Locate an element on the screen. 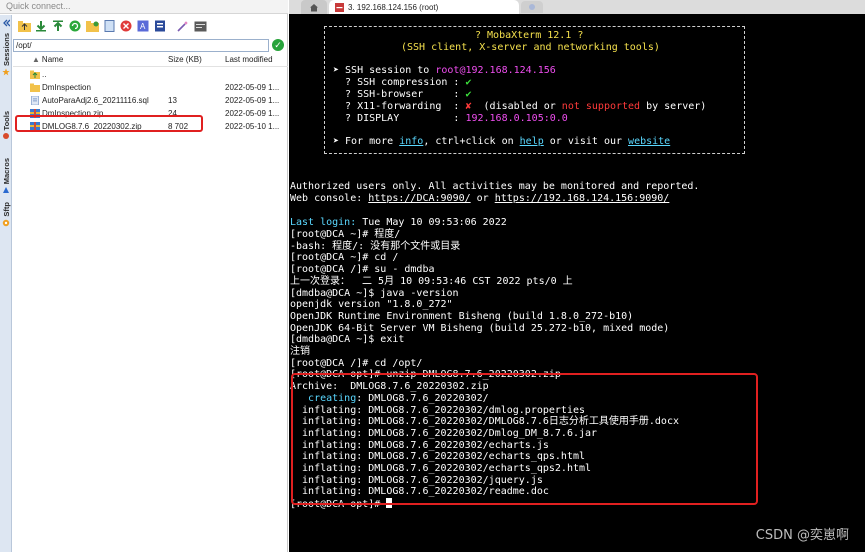 Image resolution: width=865 pixels, height=552 pixels. session-tab: 3. 192.168.124.156 (root) is located at coordinates (424, 7).